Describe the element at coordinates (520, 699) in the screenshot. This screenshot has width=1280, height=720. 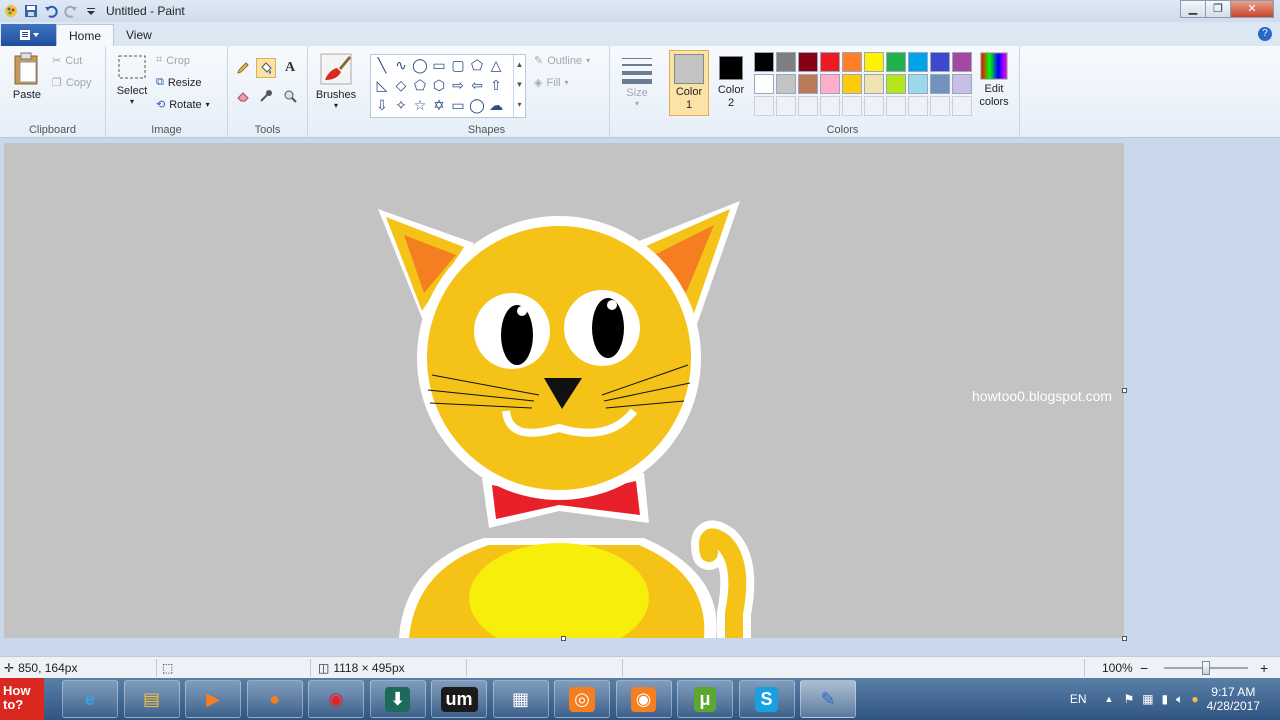
I see `taskbar-app-video-editor: ▦` at that location.